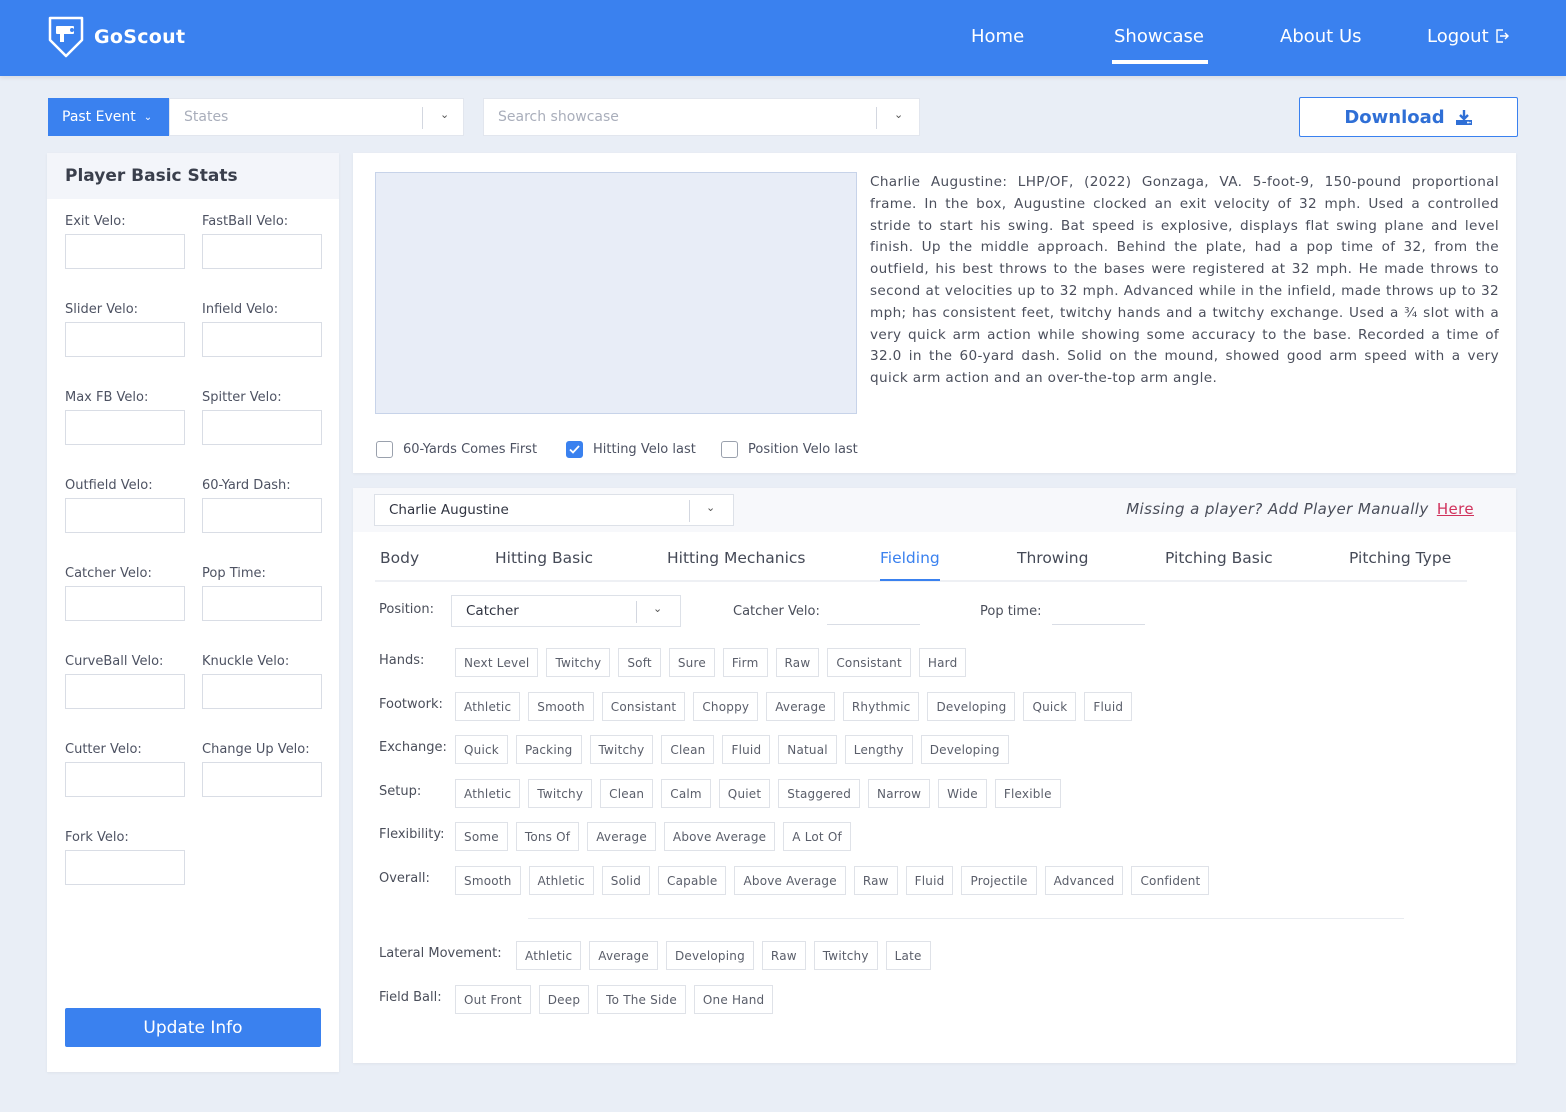 Image resolution: width=1566 pixels, height=1112 pixels. What do you see at coordinates (544, 558) in the screenshot?
I see `tab-hitting-basic: Hitting Basic` at bounding box center [544, 558].